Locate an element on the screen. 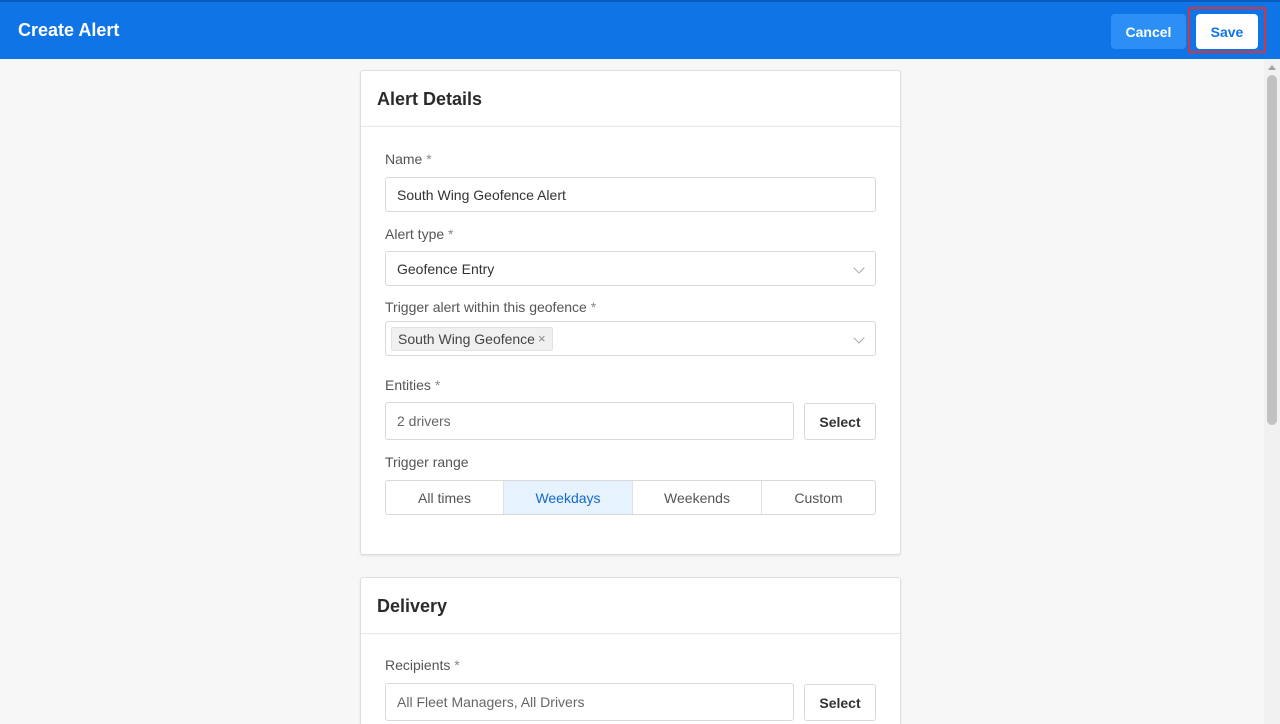 The width and height of the screenshot is (1280, 724). scrollbar-thumb is located at coordinates (1272, 250).